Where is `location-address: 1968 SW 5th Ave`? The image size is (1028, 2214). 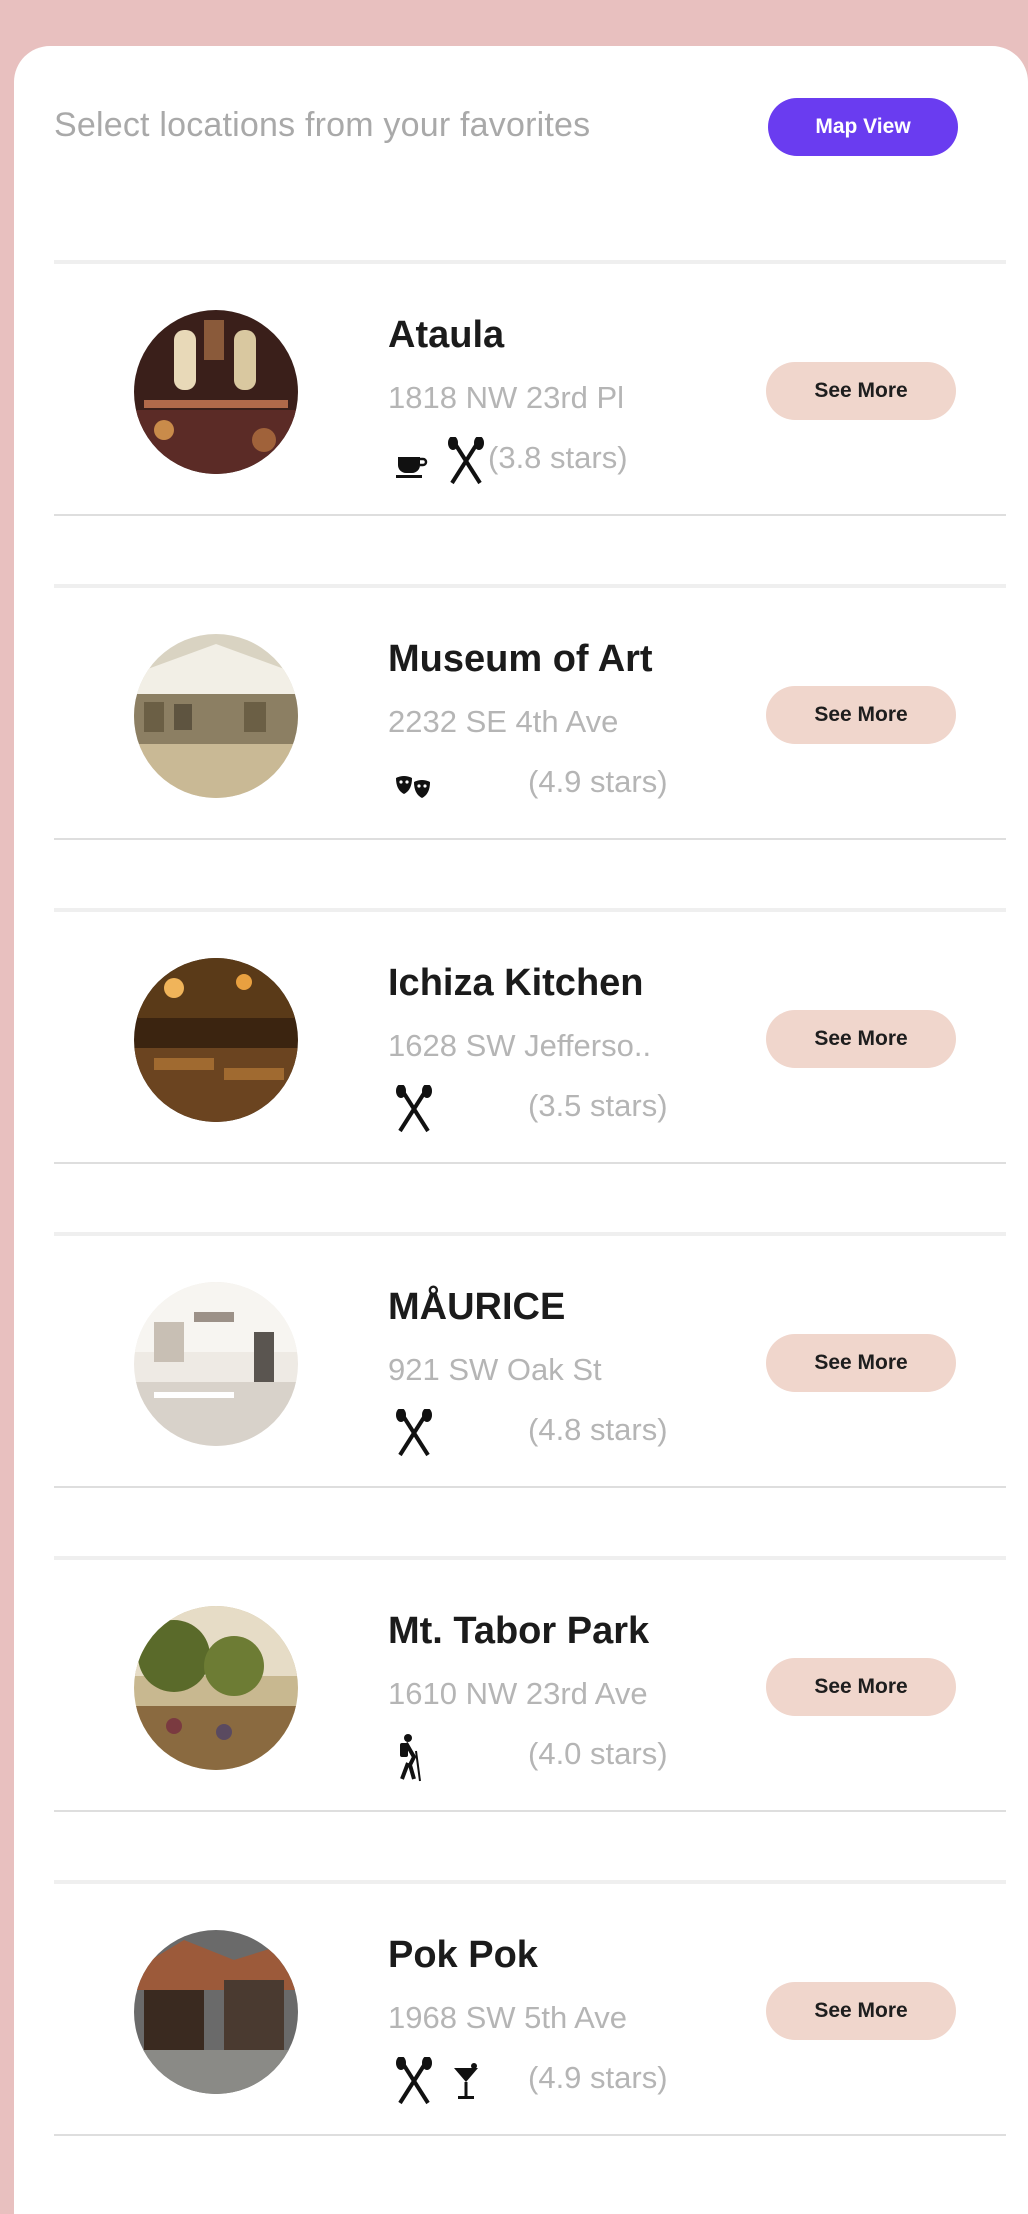
location-address: 1968 SW 5th Ave is located at coordinates (507, 2017).